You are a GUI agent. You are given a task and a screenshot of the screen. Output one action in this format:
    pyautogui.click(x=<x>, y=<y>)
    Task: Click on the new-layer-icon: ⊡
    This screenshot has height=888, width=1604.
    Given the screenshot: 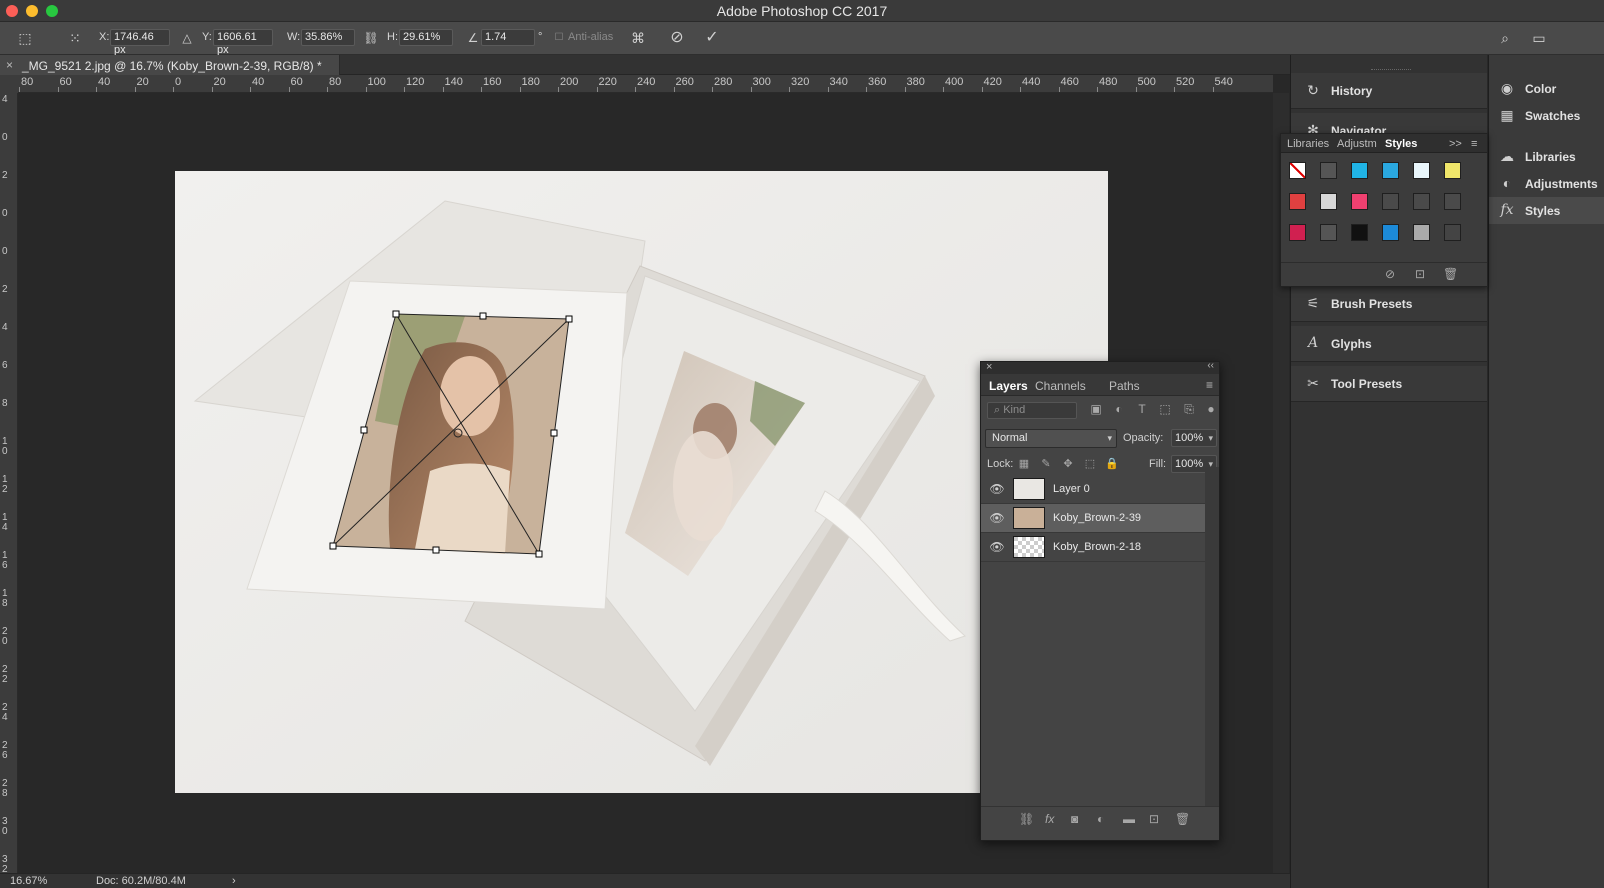 What is the action you would take?
    pyautogui.click(x=1154, y=819)
    